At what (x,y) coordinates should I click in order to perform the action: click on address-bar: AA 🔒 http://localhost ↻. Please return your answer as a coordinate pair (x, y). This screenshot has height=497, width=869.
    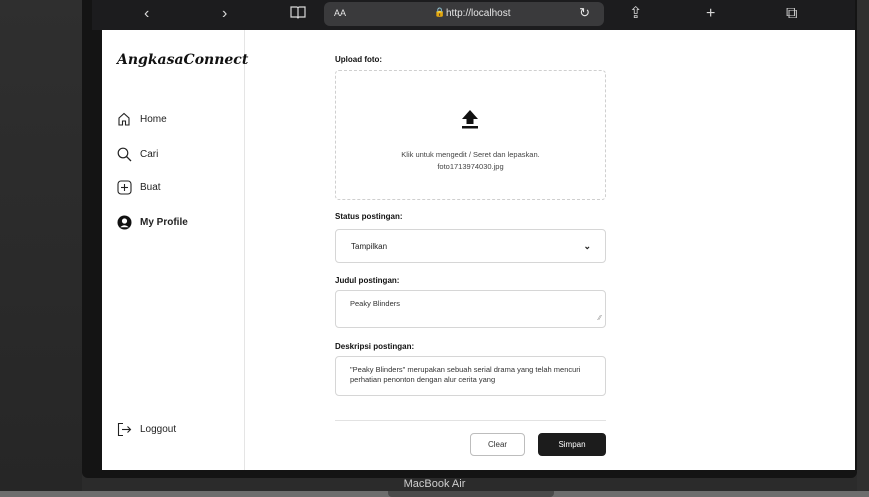
    Looking at the image, I should click on (464, 14).